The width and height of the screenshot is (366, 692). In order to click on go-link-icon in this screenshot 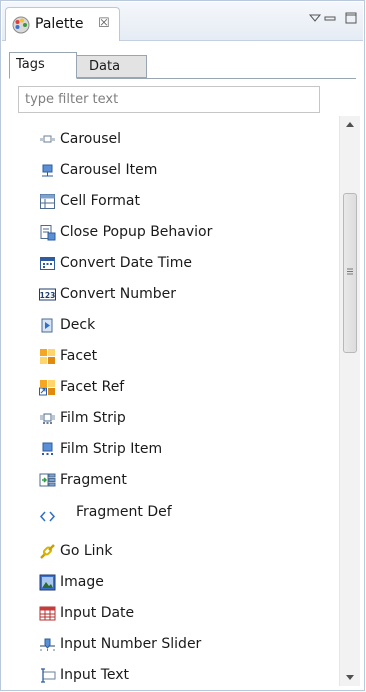, I will do `click(47, 551)`.